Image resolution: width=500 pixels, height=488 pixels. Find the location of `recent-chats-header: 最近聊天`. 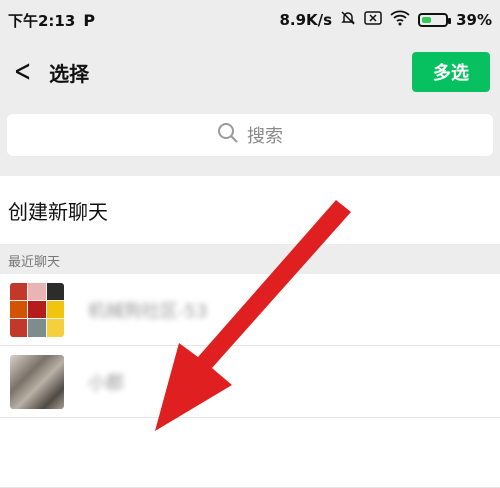

recent-chats-header: 最近聊天 is located at coordinates (250, 260).